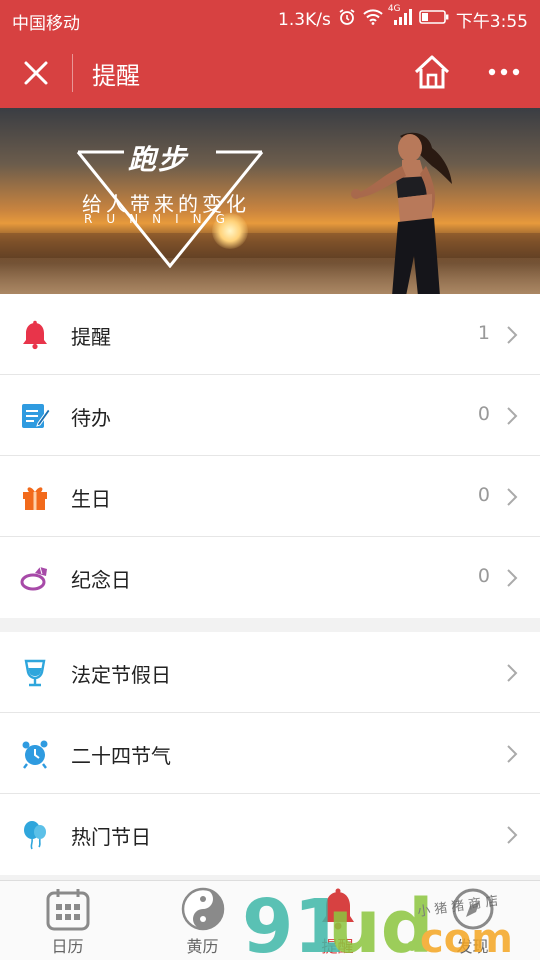 This screenshot has height=960, width=540. Describe the element at coordinates (35, 578) in the screenshot. I see `ring-icon` at that location.